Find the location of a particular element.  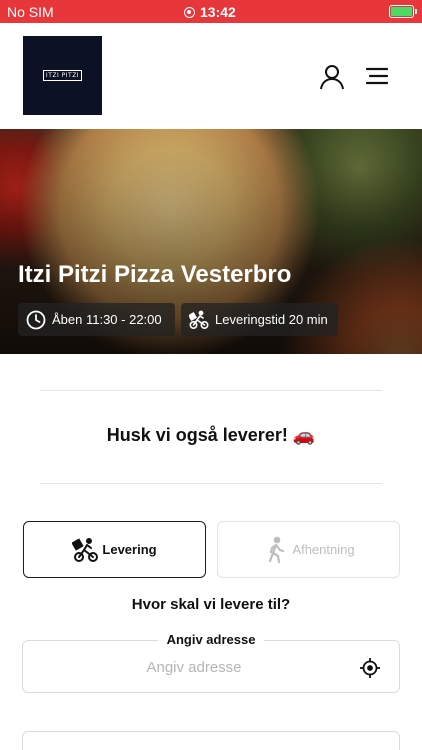

bike-courier-icon is located at coordinates (199, 319).